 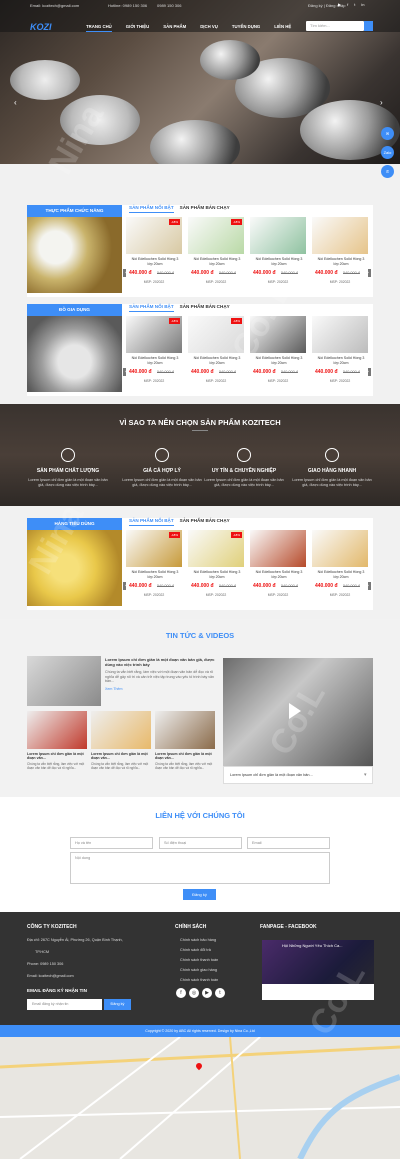 What do you see at coordinates (99, 28) in the screenshot?
I see `nav-home: TRANG CHỦ` at bounding box center [99, 28].